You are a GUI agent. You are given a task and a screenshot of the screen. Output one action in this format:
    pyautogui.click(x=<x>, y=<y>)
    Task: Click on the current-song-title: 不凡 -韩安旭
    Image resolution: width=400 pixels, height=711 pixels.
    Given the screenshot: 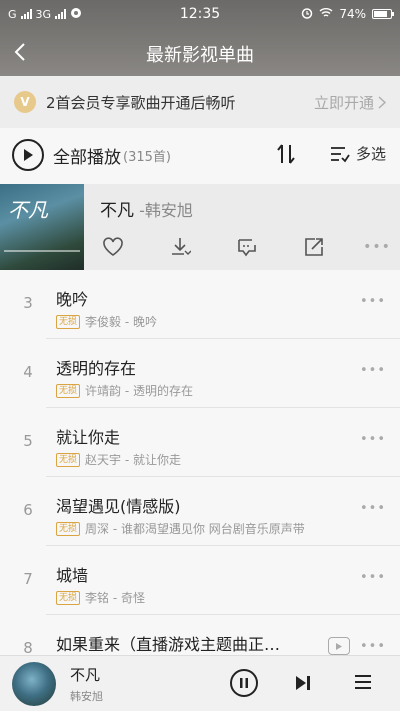 What is the action you would take?
    pyautogui.click(x=146, y=208)
    